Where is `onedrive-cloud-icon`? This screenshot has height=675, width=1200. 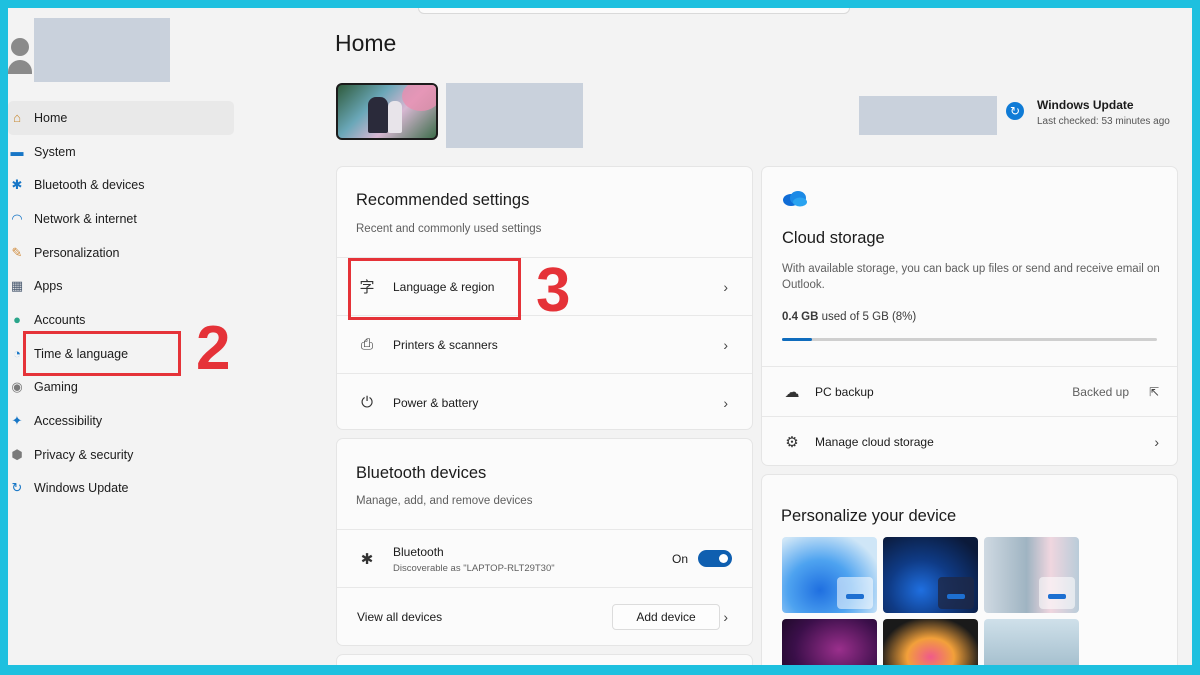
onedrive-cloud-icon is located at coordinates (795, 199).